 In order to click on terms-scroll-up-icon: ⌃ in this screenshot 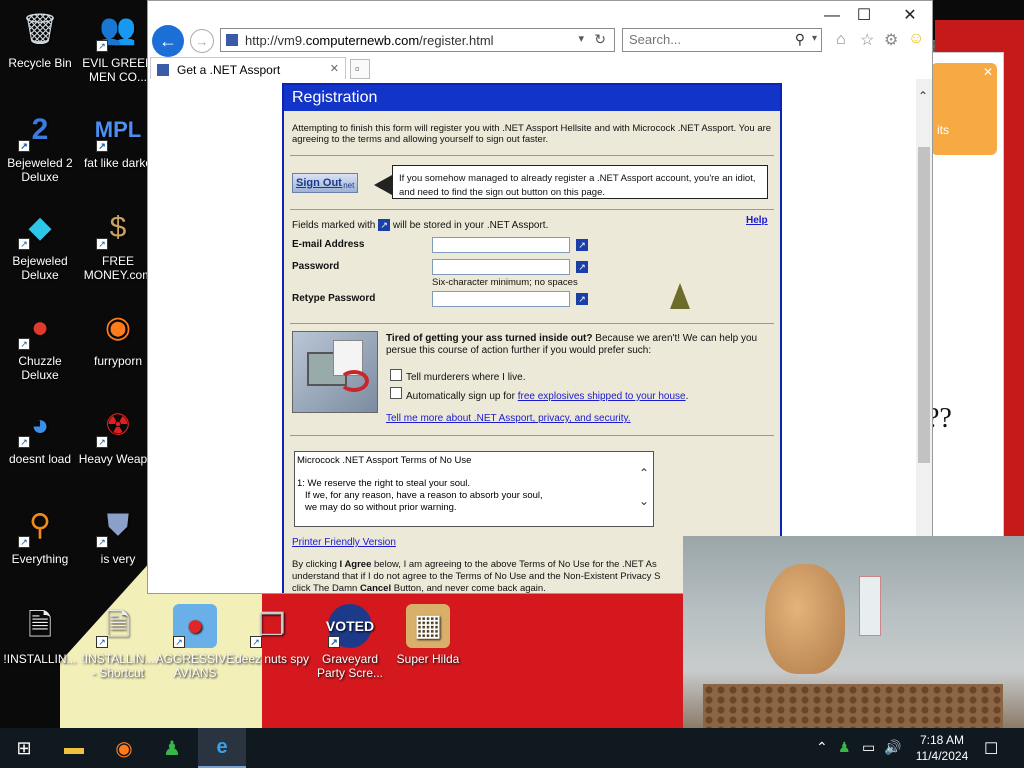, I will do `click(644, 473)`.